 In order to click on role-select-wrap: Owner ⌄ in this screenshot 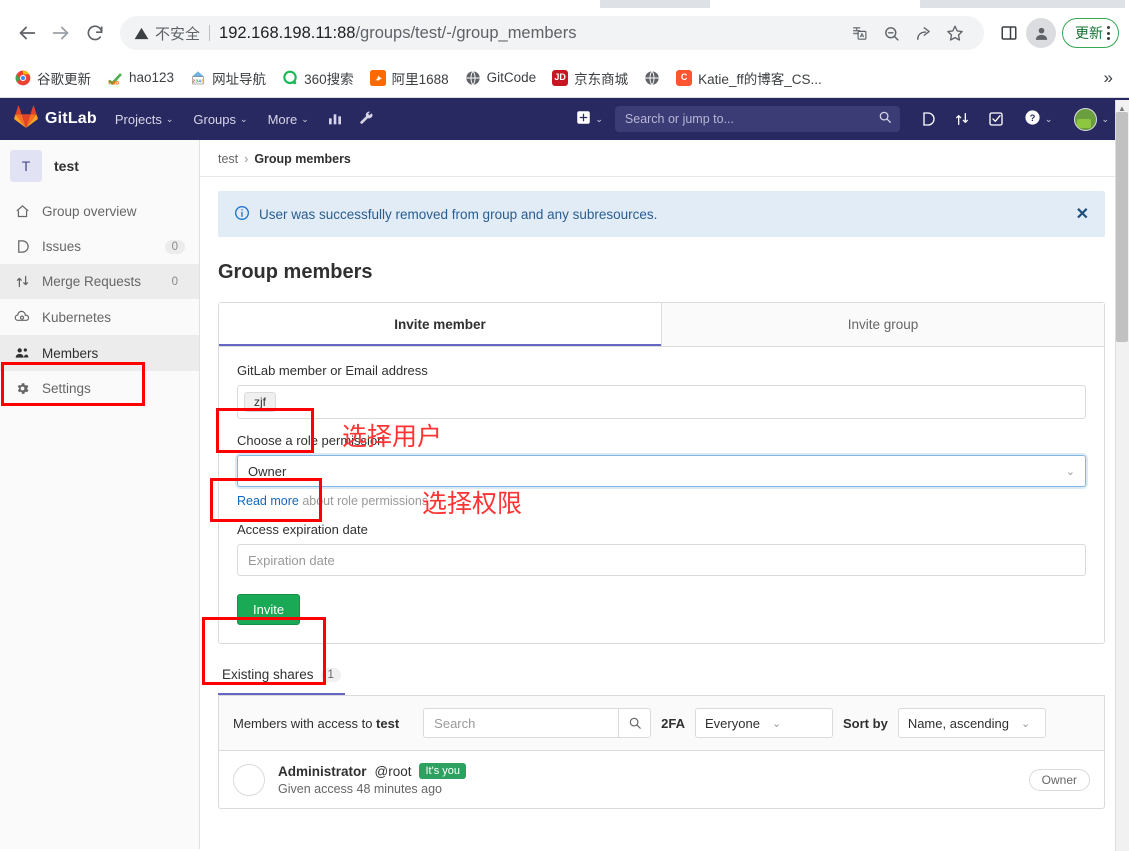, I will do `click(661, 471)`.